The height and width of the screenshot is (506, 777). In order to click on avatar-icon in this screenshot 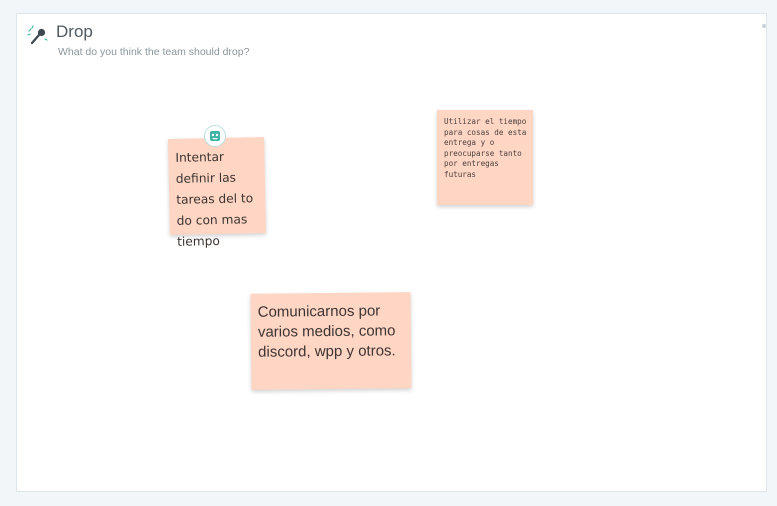, I will do `click(215, 136)`.